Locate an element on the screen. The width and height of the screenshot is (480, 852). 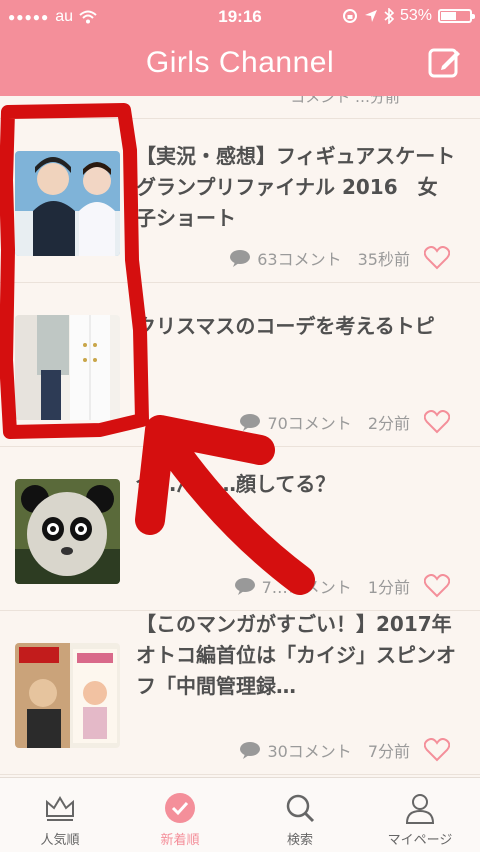
tab-new: 新着順 is located at coordinates (180, 815).